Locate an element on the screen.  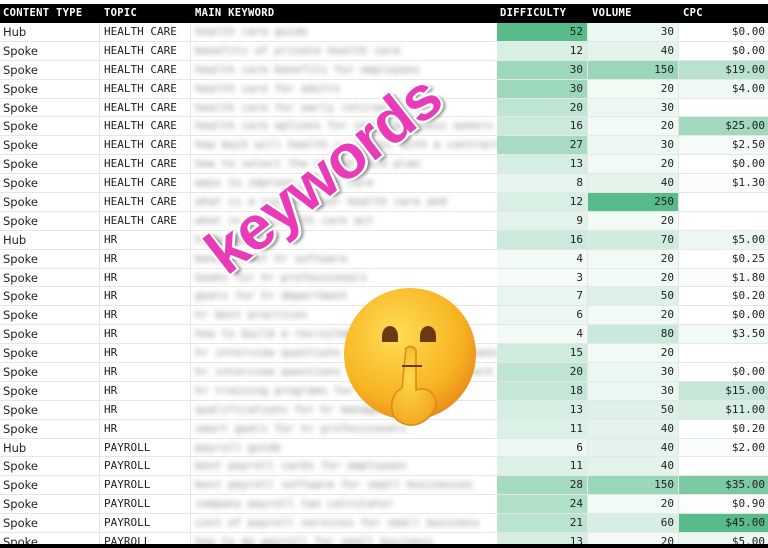
volume-cell: 50 is located at coordinates (633, 296).